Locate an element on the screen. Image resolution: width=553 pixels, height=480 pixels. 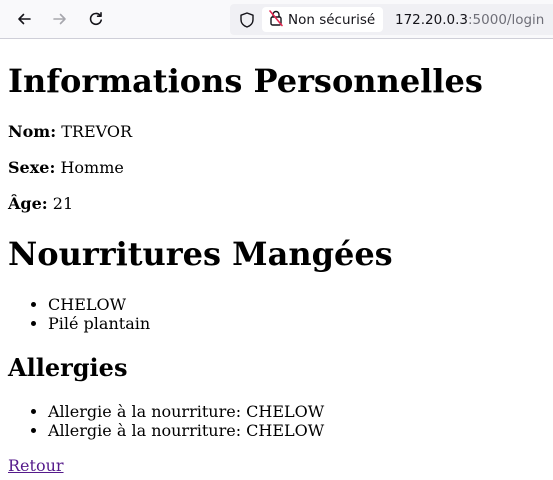
foods-list: CHELOW Pilé plantain is located at coordinates (79, 314).